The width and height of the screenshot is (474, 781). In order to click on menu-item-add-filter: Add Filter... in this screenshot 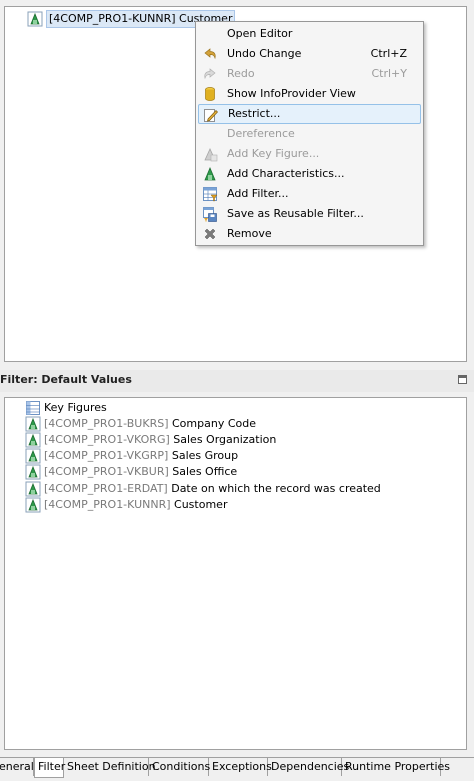, I will do `click(309, 194)`.